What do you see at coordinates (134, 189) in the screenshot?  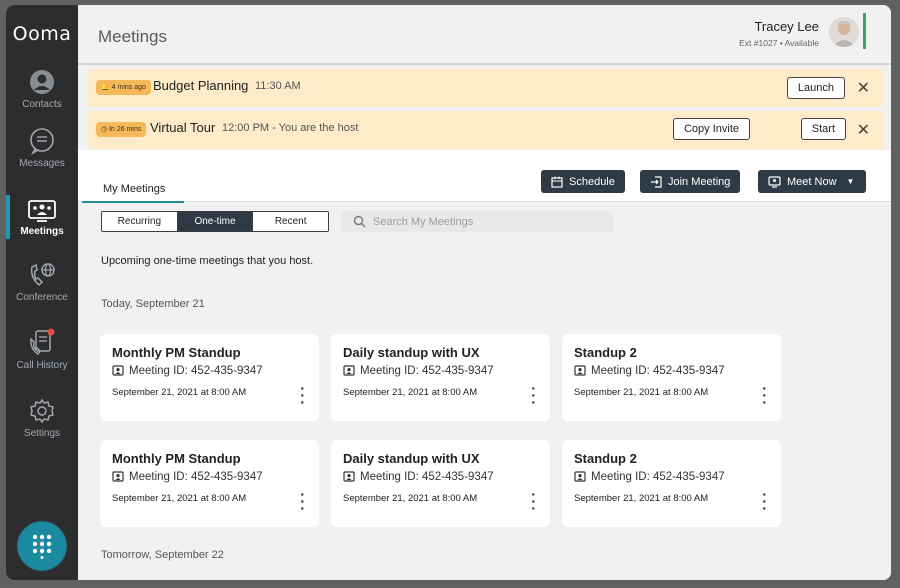 I see `tab-my-meetings: My Meetings` at bounding box center [134, 189].